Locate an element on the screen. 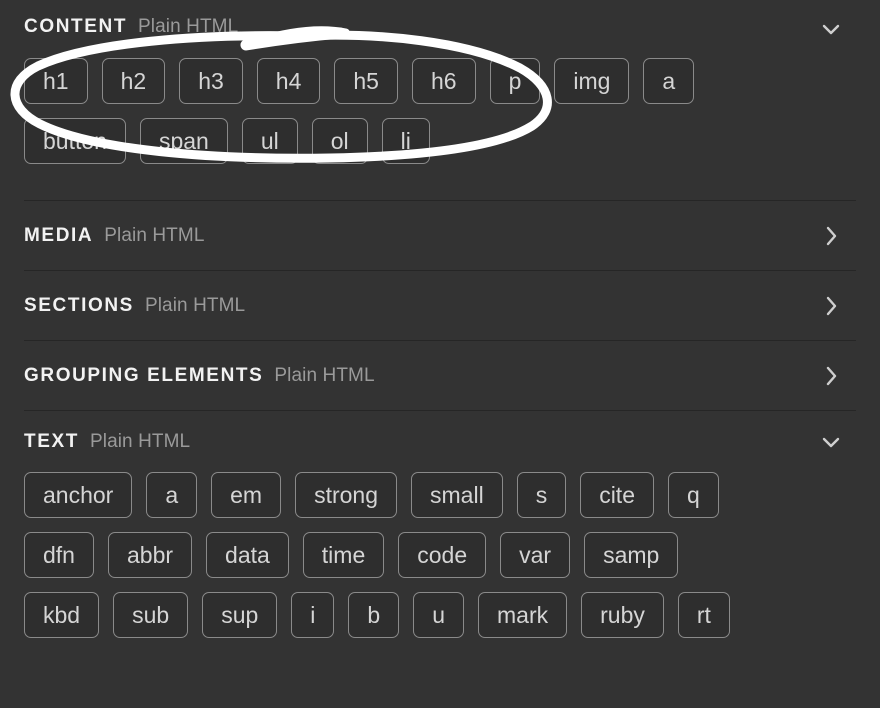 This screenshot has width=880, height=708. tag-chip-row: anchor a em strong small s cite q is located at coordinates (440, 495).